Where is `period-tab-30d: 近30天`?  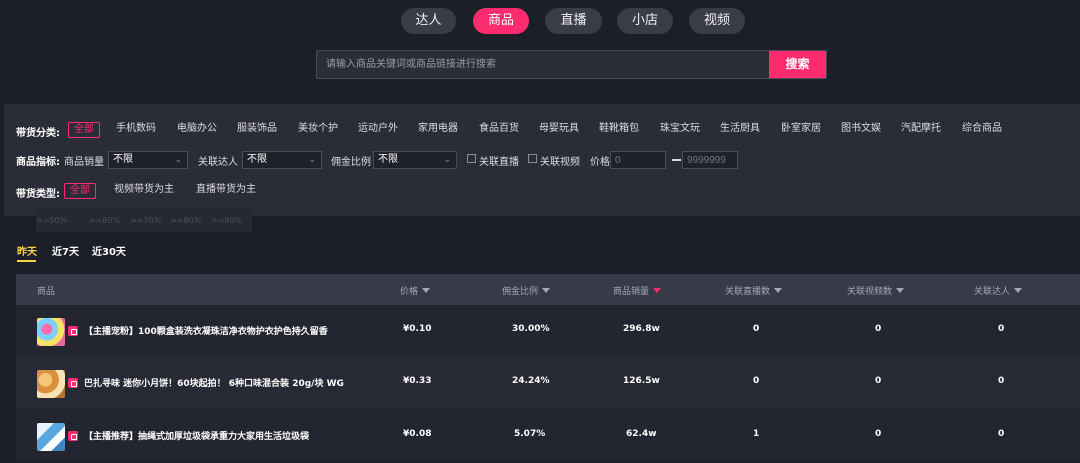 period-tab-30d: 近30天 is located at coordinates (109, 250).